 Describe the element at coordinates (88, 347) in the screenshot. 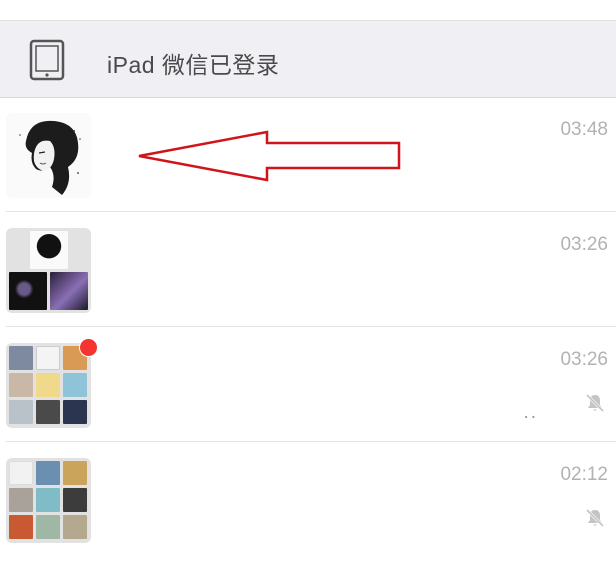

I see `unread-badge-dot` at that location.